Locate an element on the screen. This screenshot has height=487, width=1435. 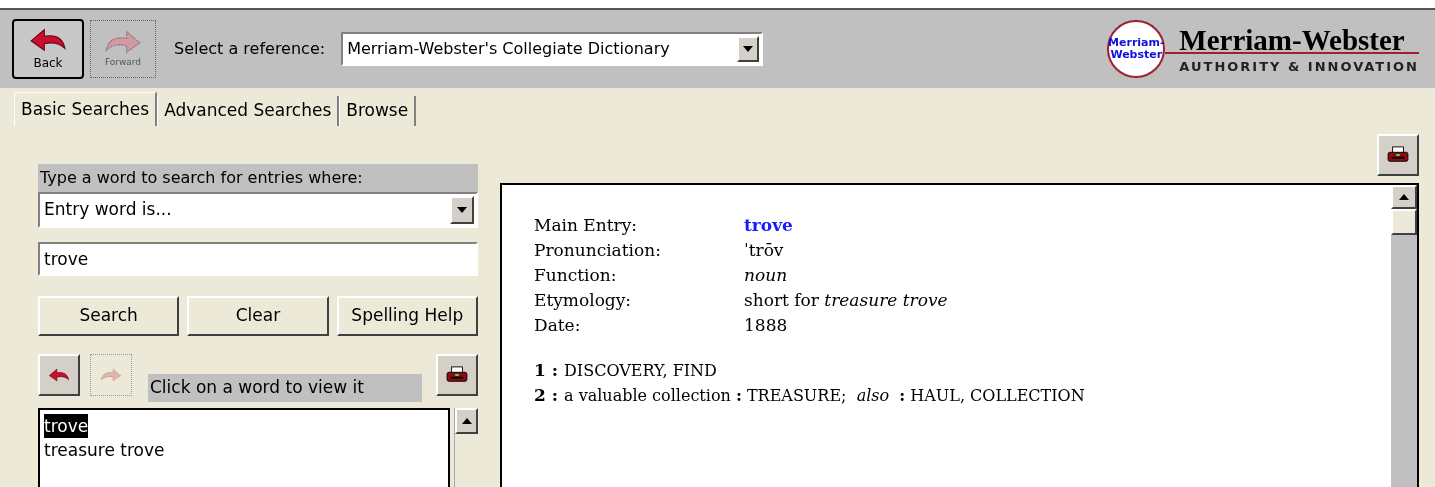
field-value: noun is located at coordinates (766, 275).